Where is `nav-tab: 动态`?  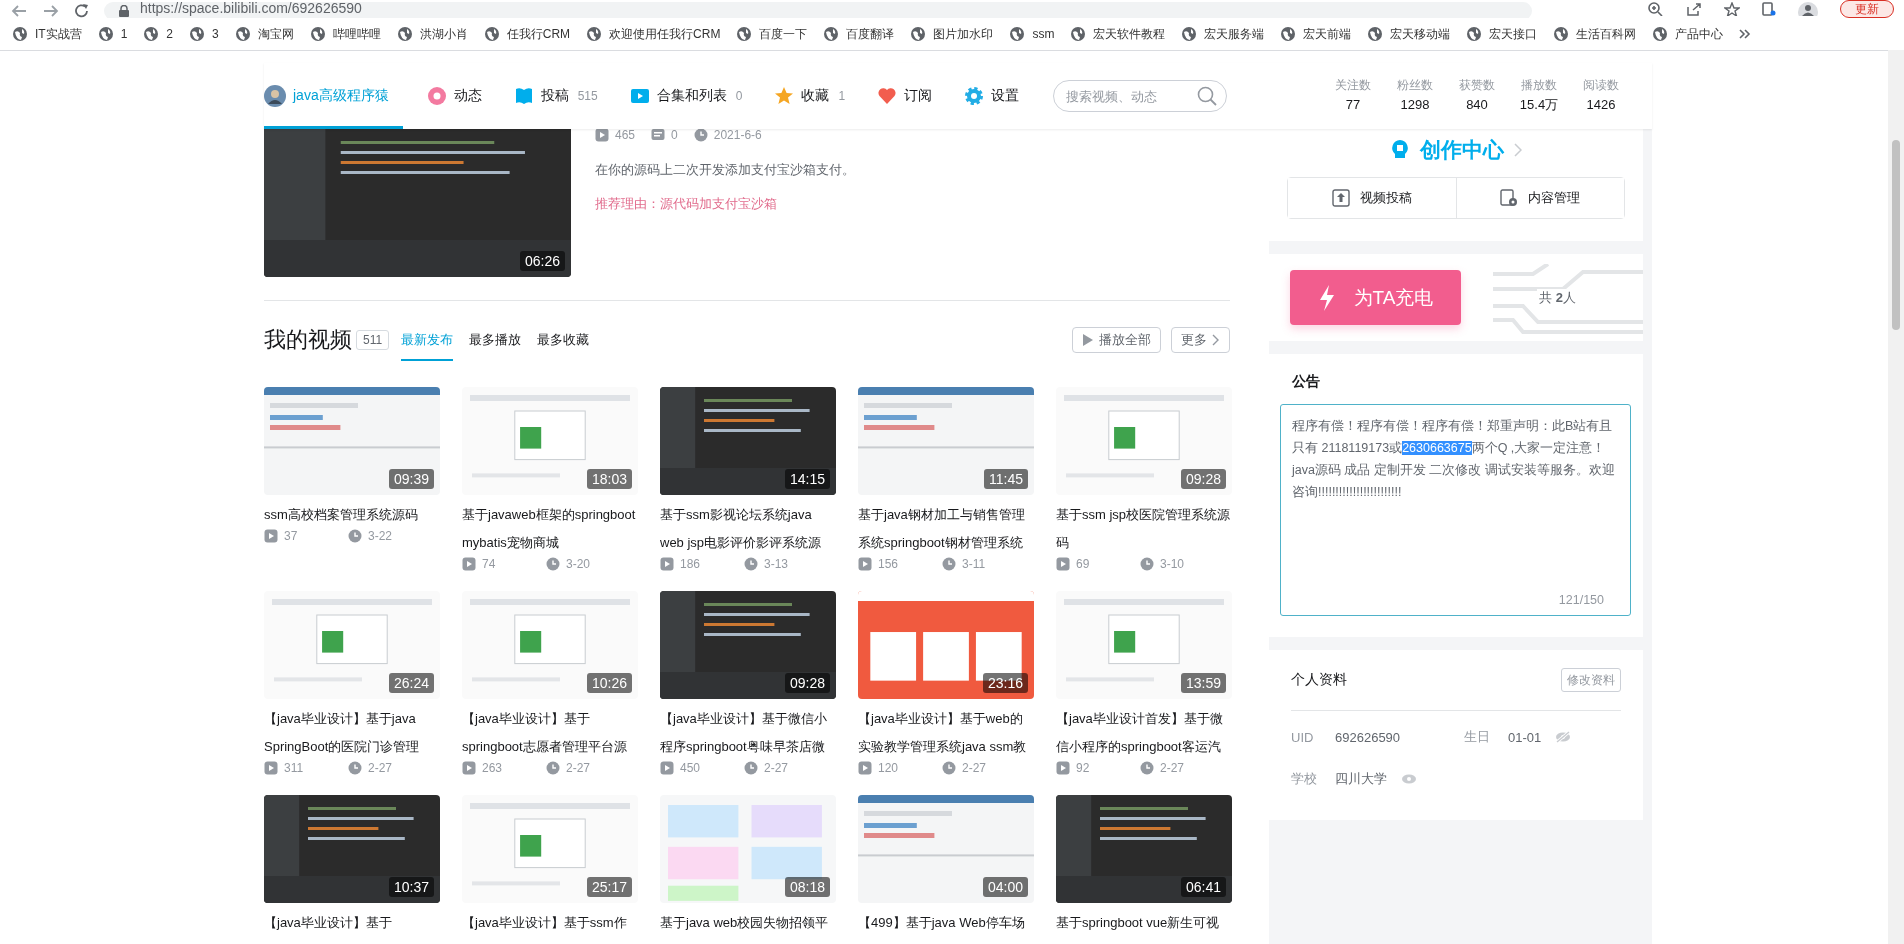
nav-tab: 动态 is located at coordinates (454, 96).